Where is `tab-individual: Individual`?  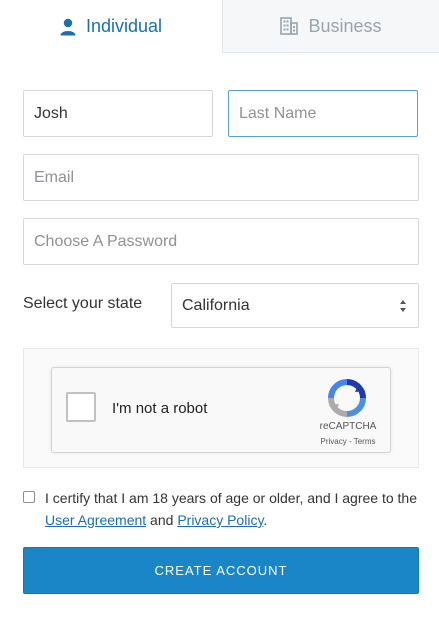 tab-individual: Individual is located at coordinates (111, 26).